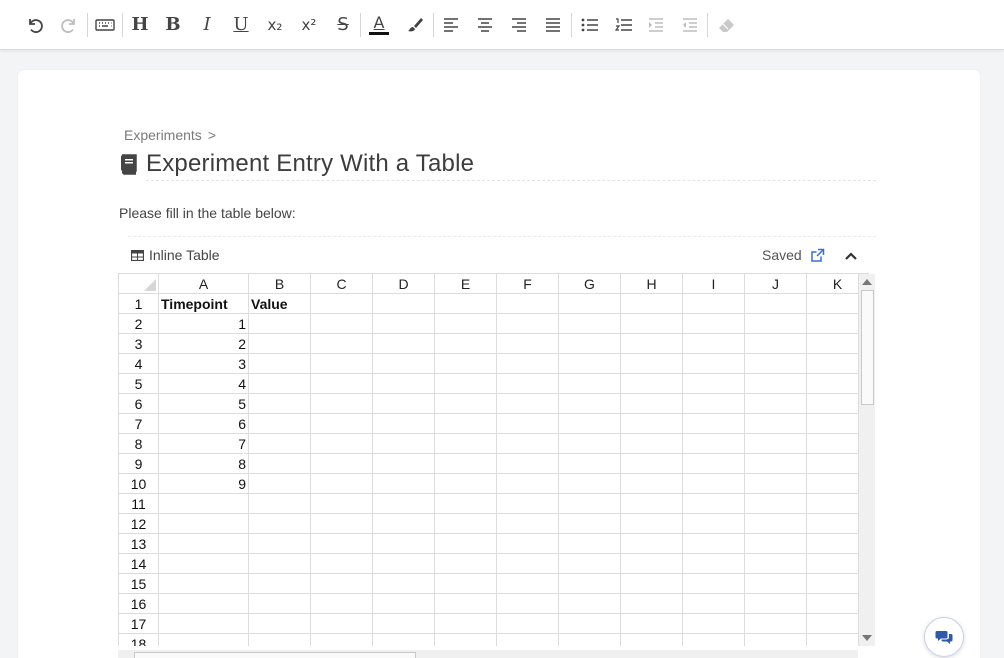 This screenshot has width=1004, height=658. Describe the element at coordinates (163, 135) in the screenshot. I see `breadcrumb-experiments-link: Experiments` at that location.